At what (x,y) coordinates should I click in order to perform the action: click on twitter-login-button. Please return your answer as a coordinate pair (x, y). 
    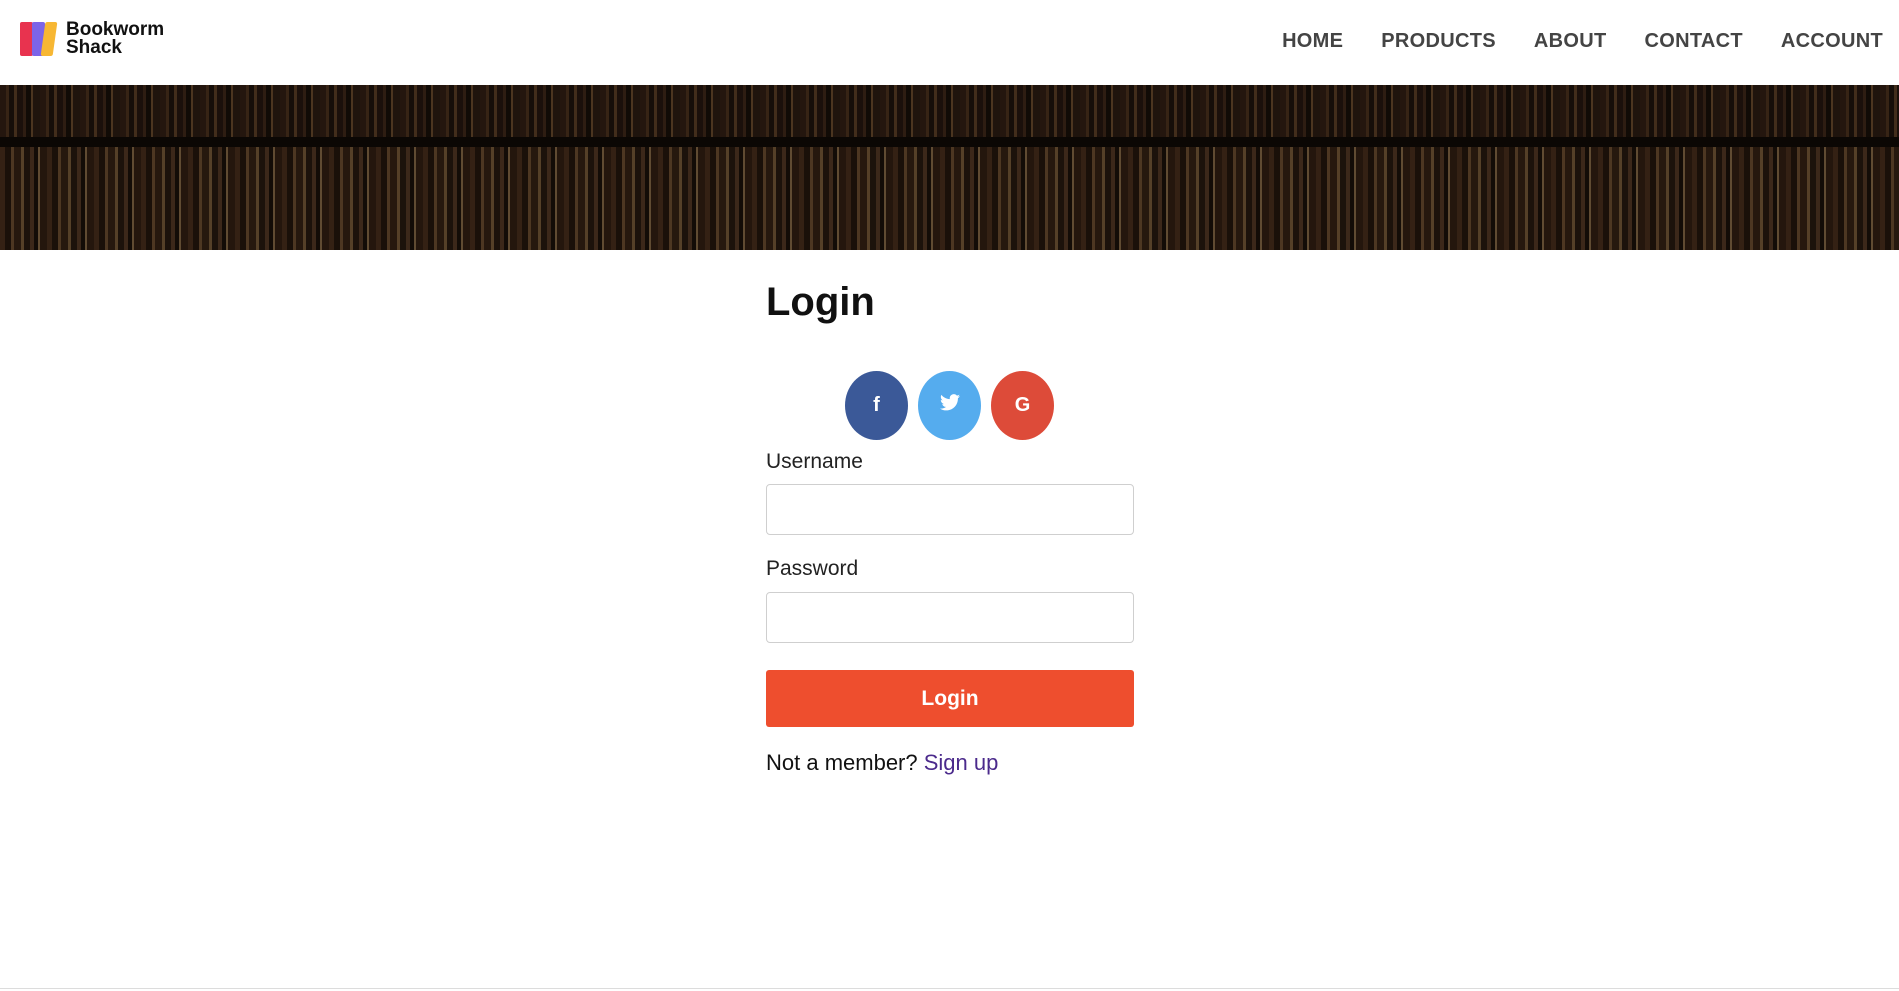
    Looking at the image, I should click on (949, 405).